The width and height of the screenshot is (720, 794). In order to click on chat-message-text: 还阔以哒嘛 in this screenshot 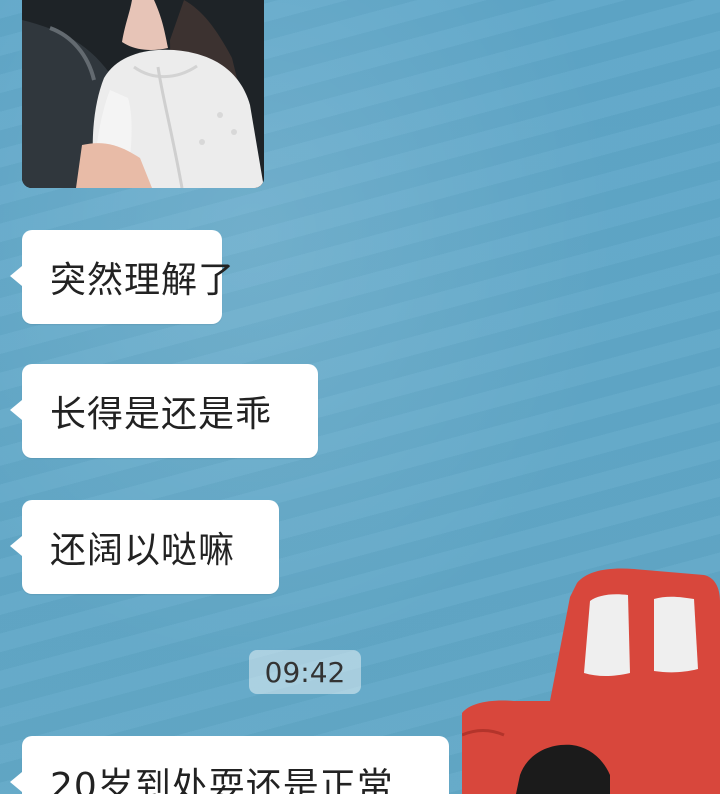, I will do `click(143, 550)`.